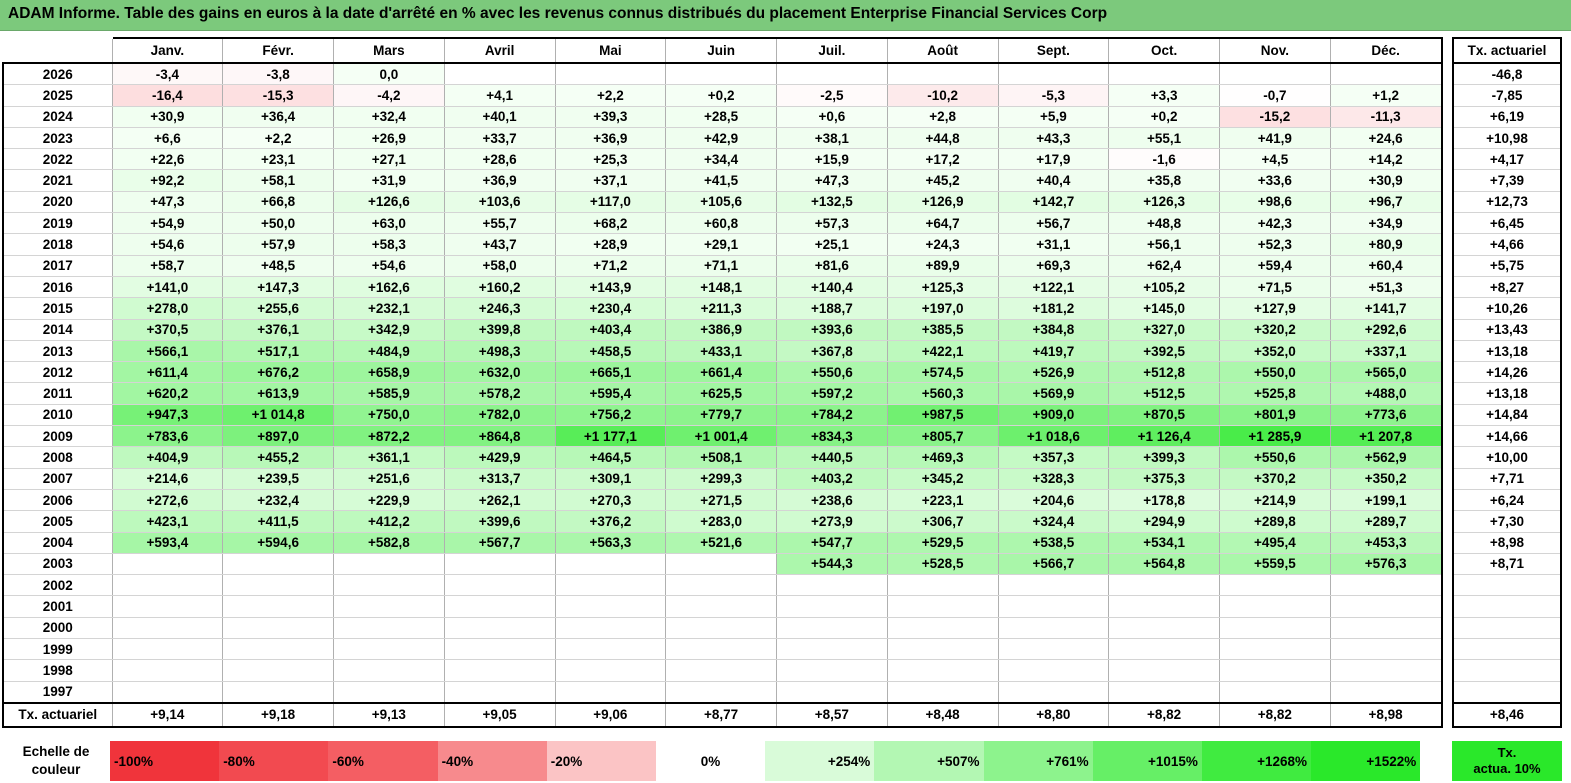  I want to click on gain-cell: +458,5, so click(610, 351).